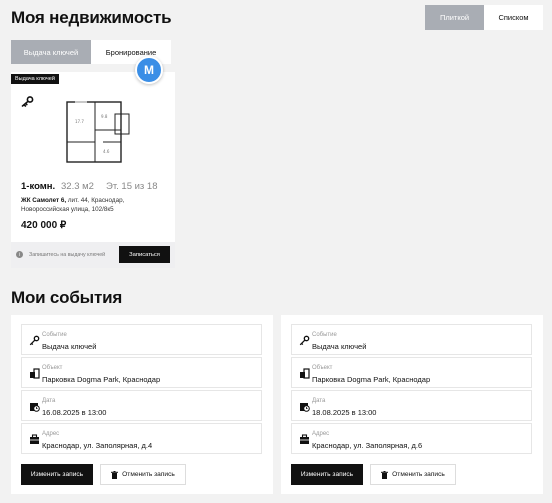  I want to click on events-title: Мои события, so click(67, 297).